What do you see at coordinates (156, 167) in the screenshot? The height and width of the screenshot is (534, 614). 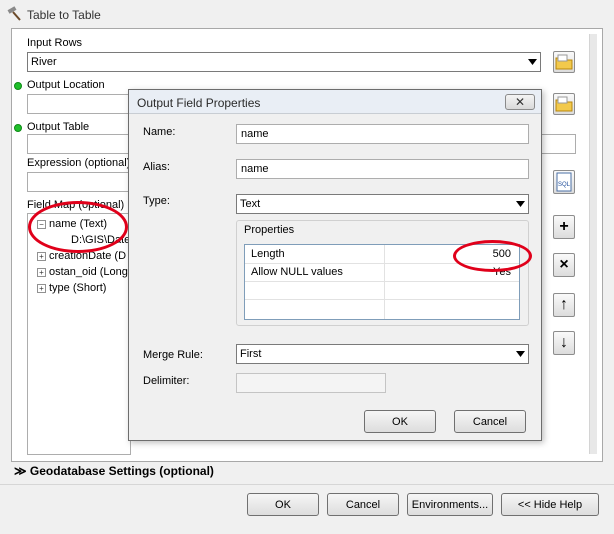 I see `alias-label: Alias:` at bounding box center [156, 167].